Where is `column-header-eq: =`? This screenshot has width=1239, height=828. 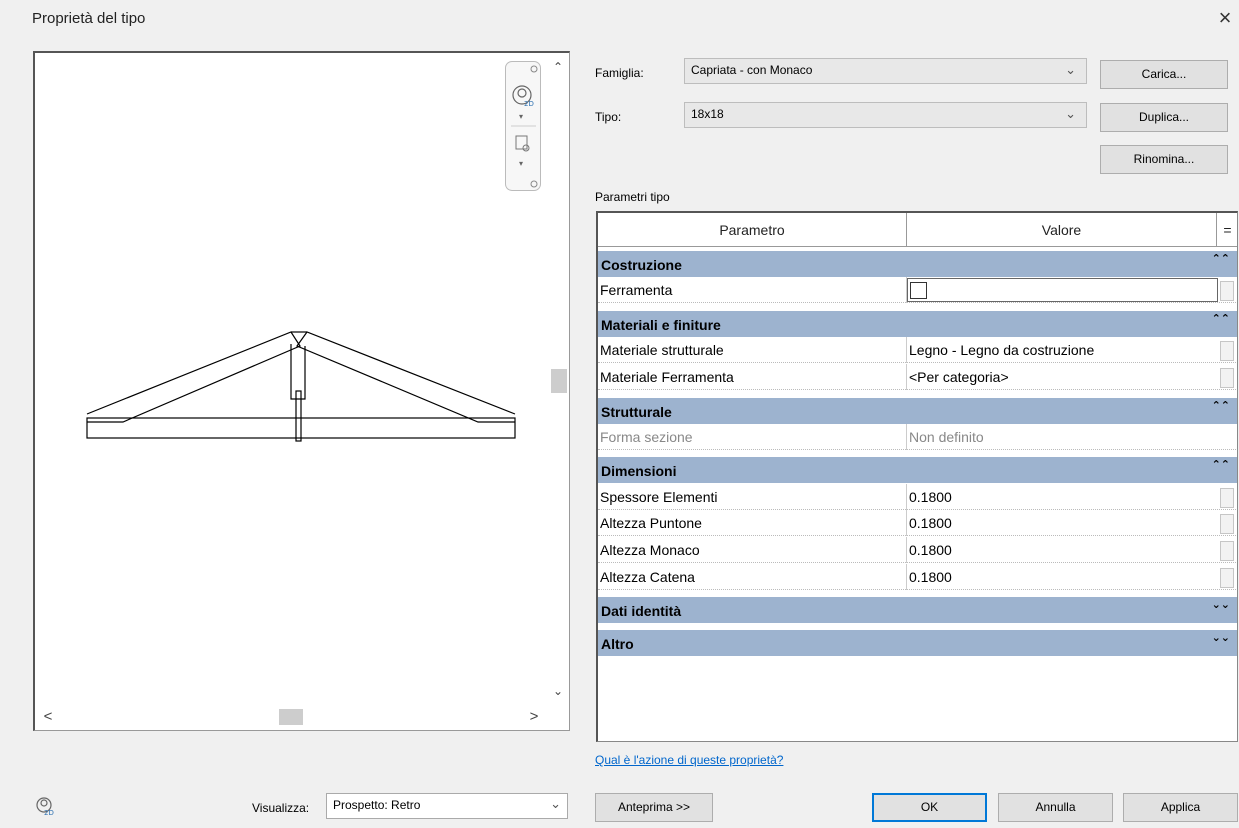
column-header-eq: = is located at coordinates (1227, 230).